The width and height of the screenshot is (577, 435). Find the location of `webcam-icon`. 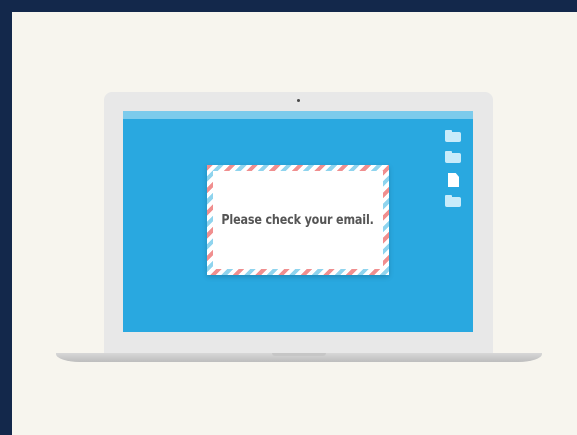

webcam-icon is located at coordinates (298, 100).